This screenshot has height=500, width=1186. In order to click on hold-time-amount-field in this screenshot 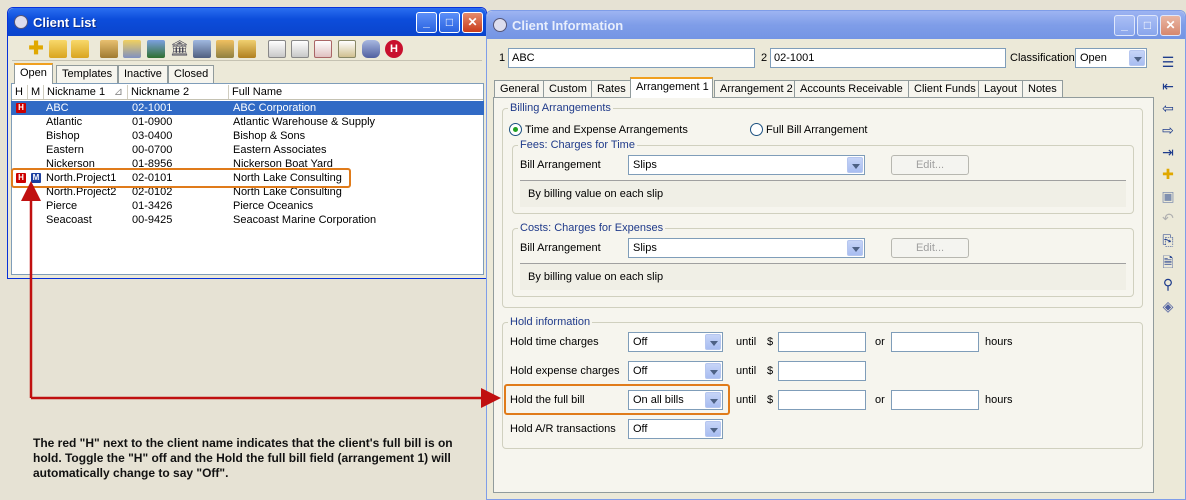, I will do `click(822, 342)`.